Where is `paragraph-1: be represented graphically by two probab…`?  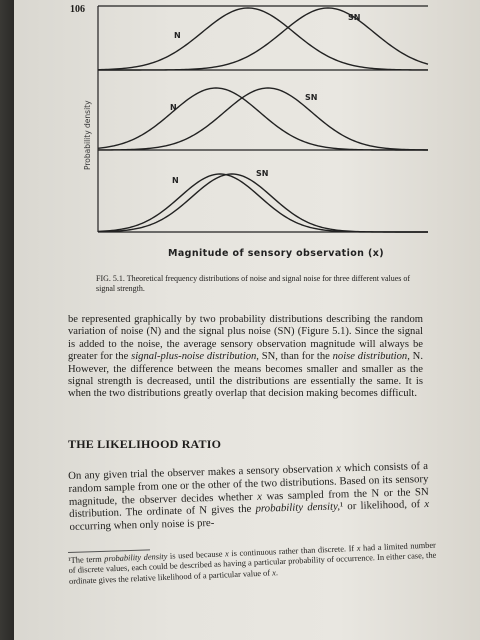
paragraph-1: be represented graphically by two probab… is located at coordinates (245, 357).